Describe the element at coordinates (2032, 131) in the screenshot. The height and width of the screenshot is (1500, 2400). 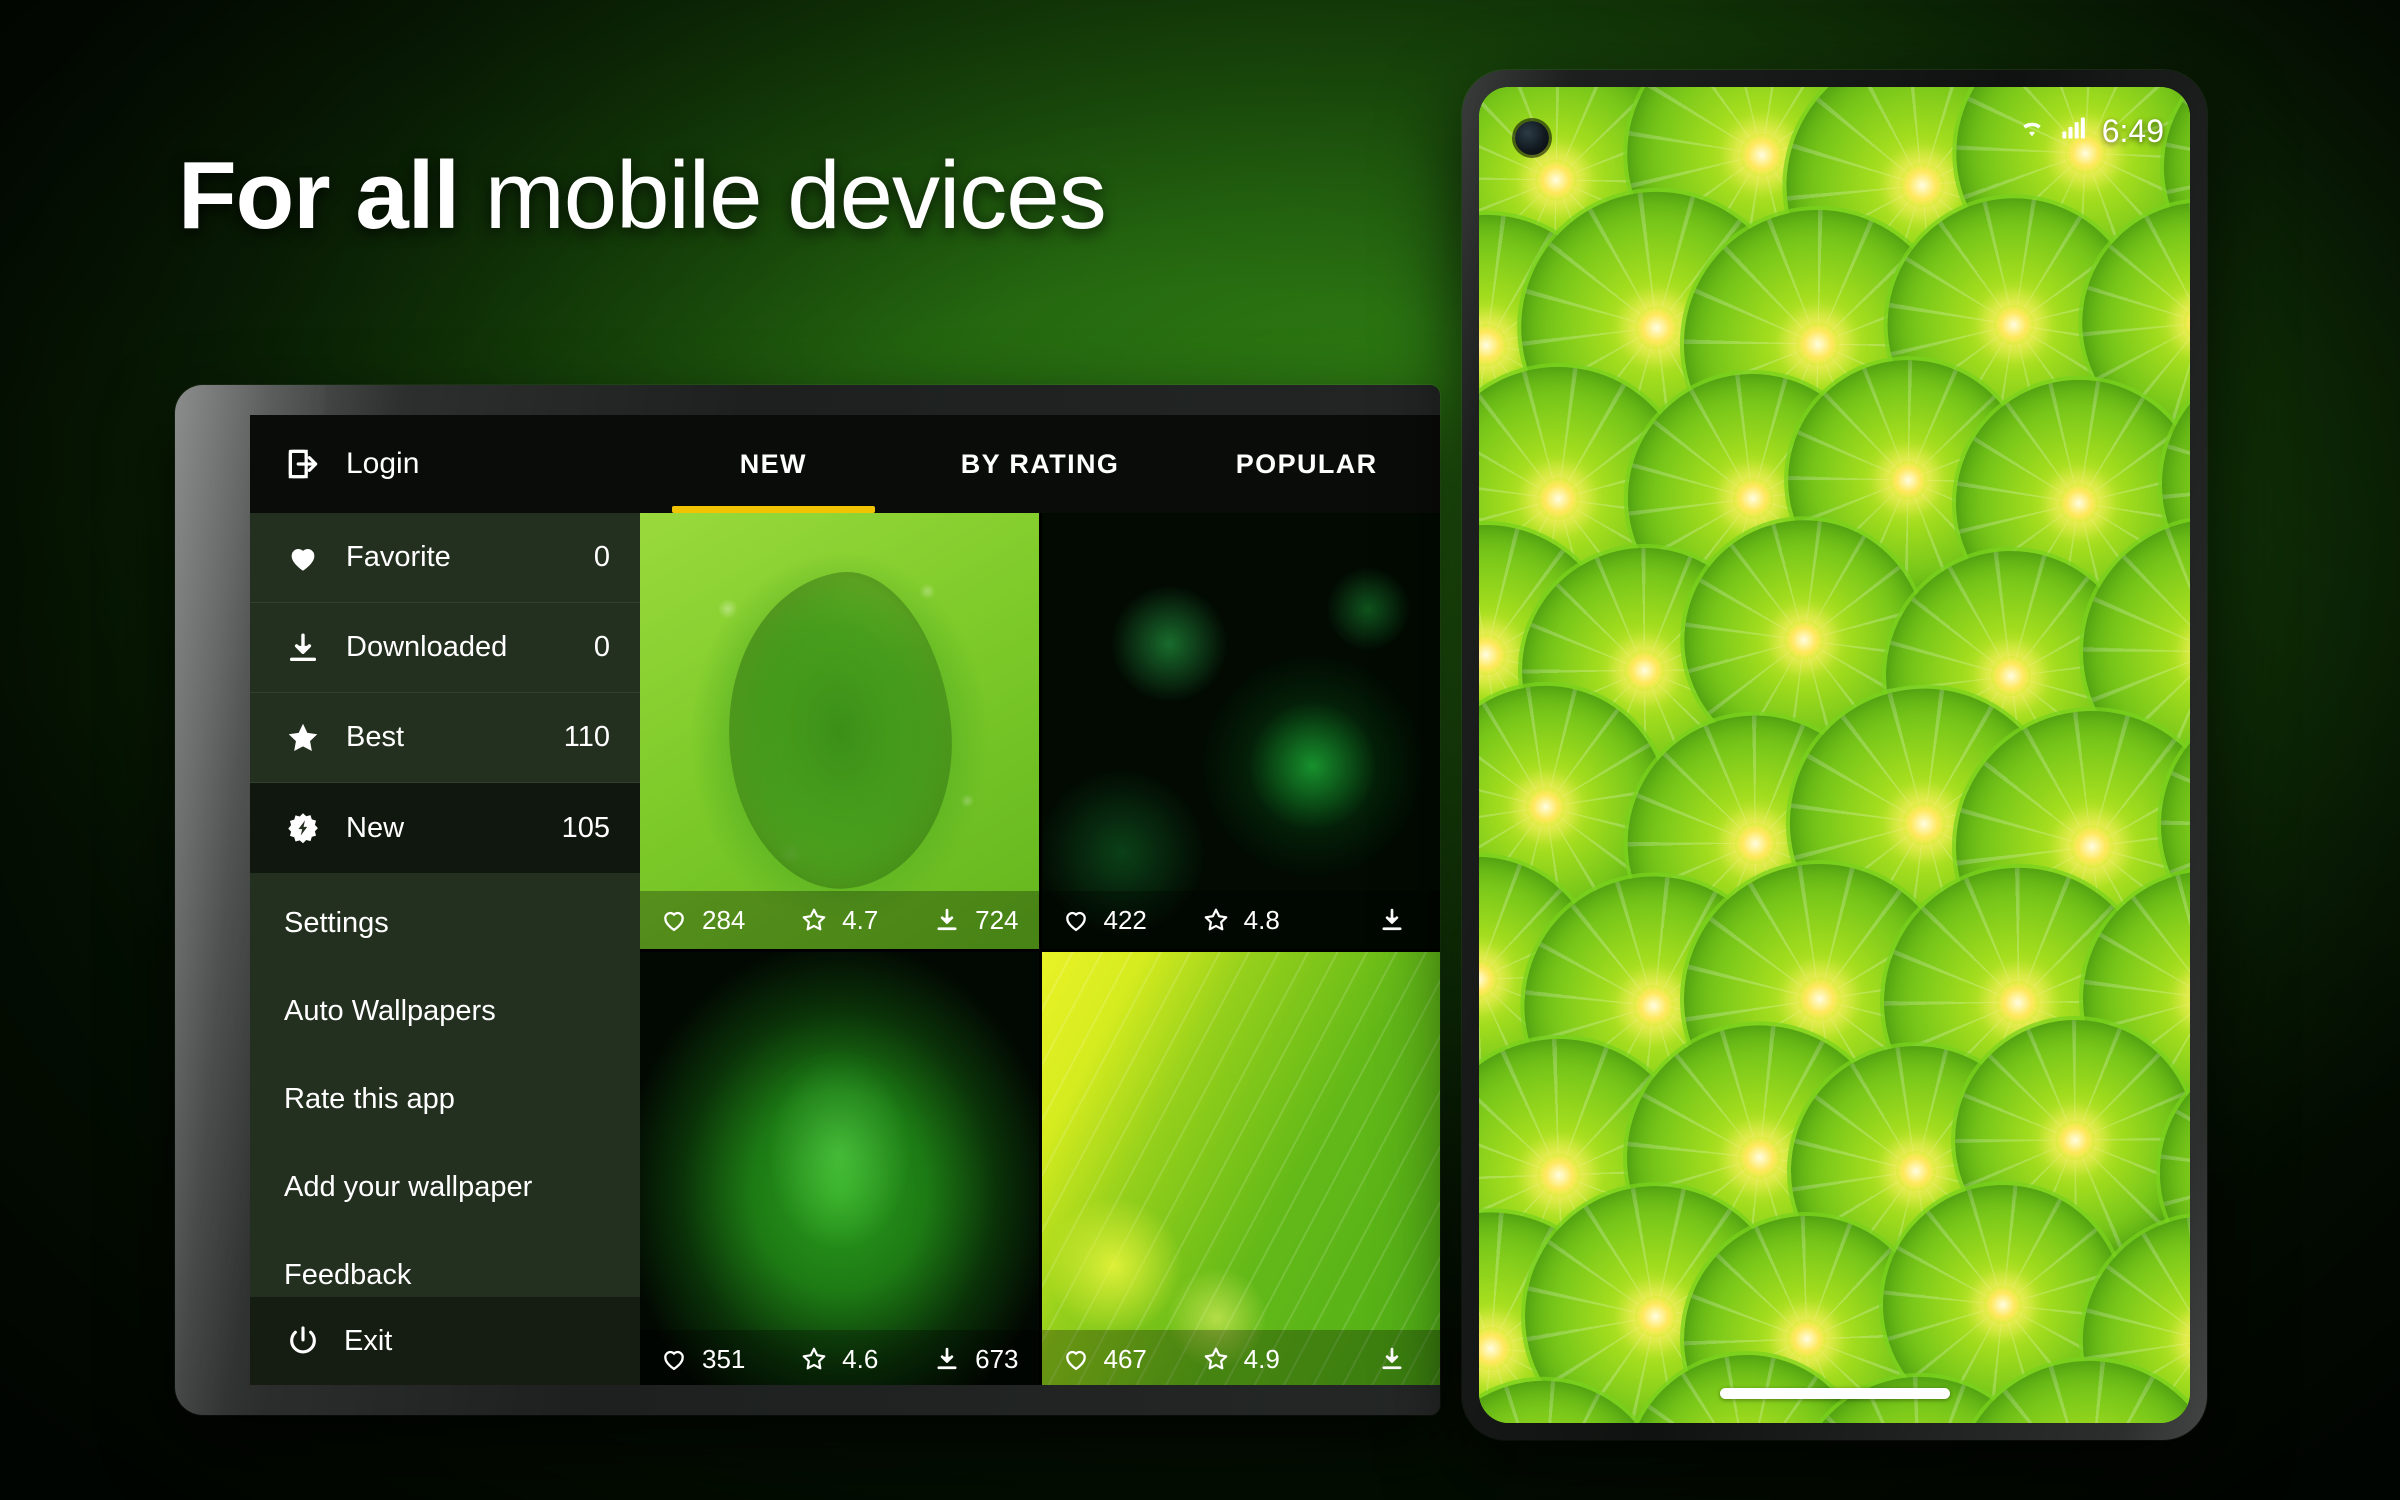
I see `wifi-icon` at that location.